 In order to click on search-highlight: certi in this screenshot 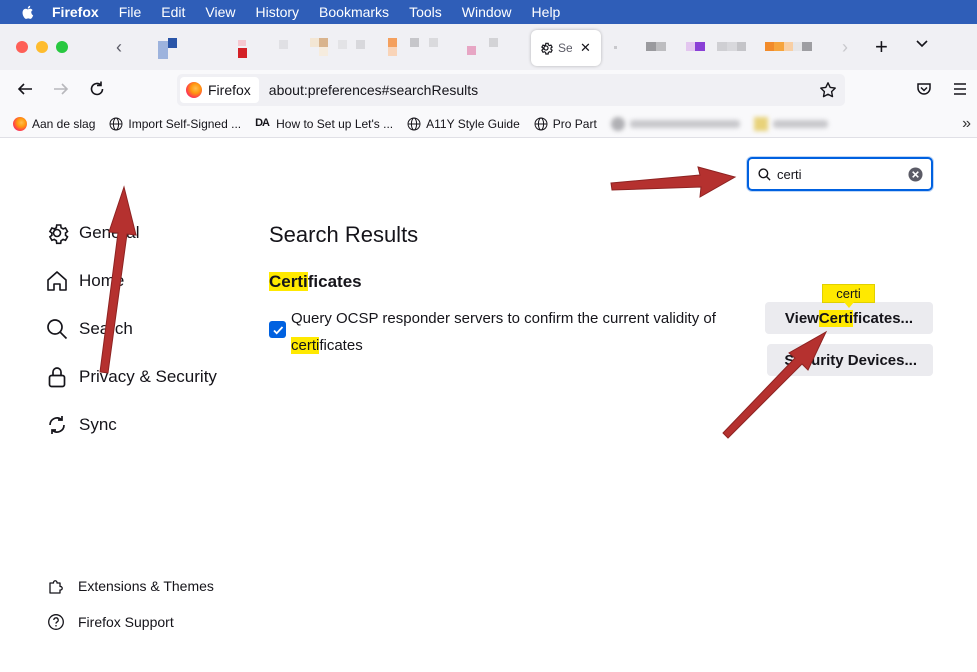, I will do `click(305, 345)`.